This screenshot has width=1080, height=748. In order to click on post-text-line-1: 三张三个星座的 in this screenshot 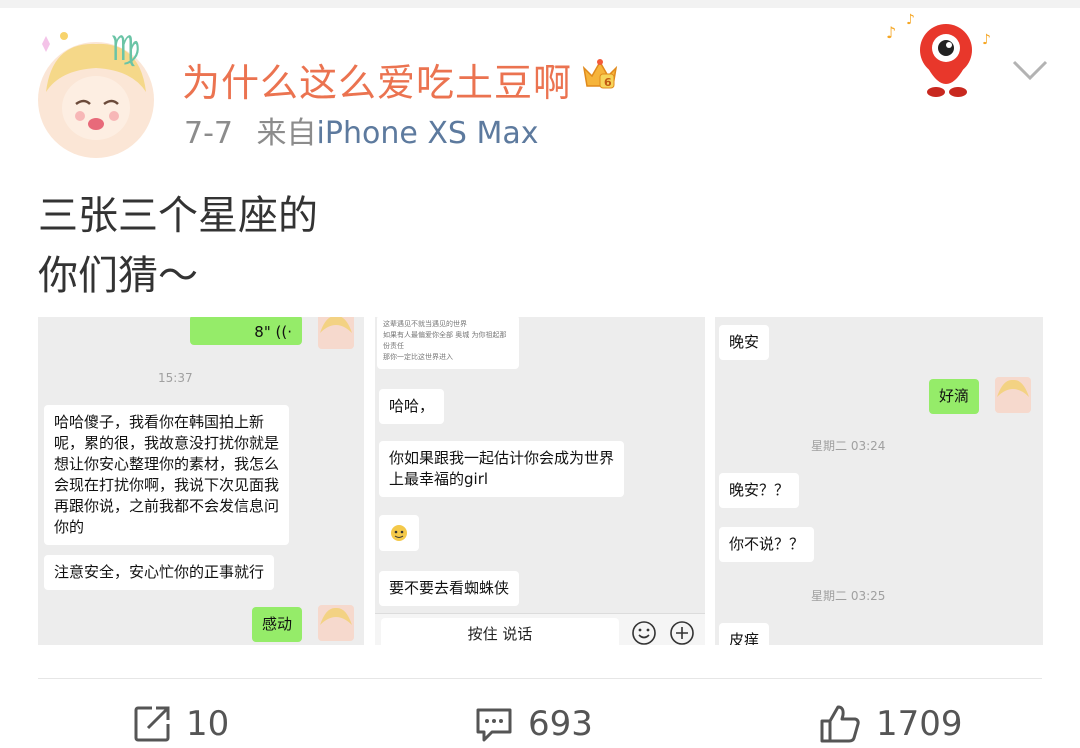, I will do `click(178, 216)`.